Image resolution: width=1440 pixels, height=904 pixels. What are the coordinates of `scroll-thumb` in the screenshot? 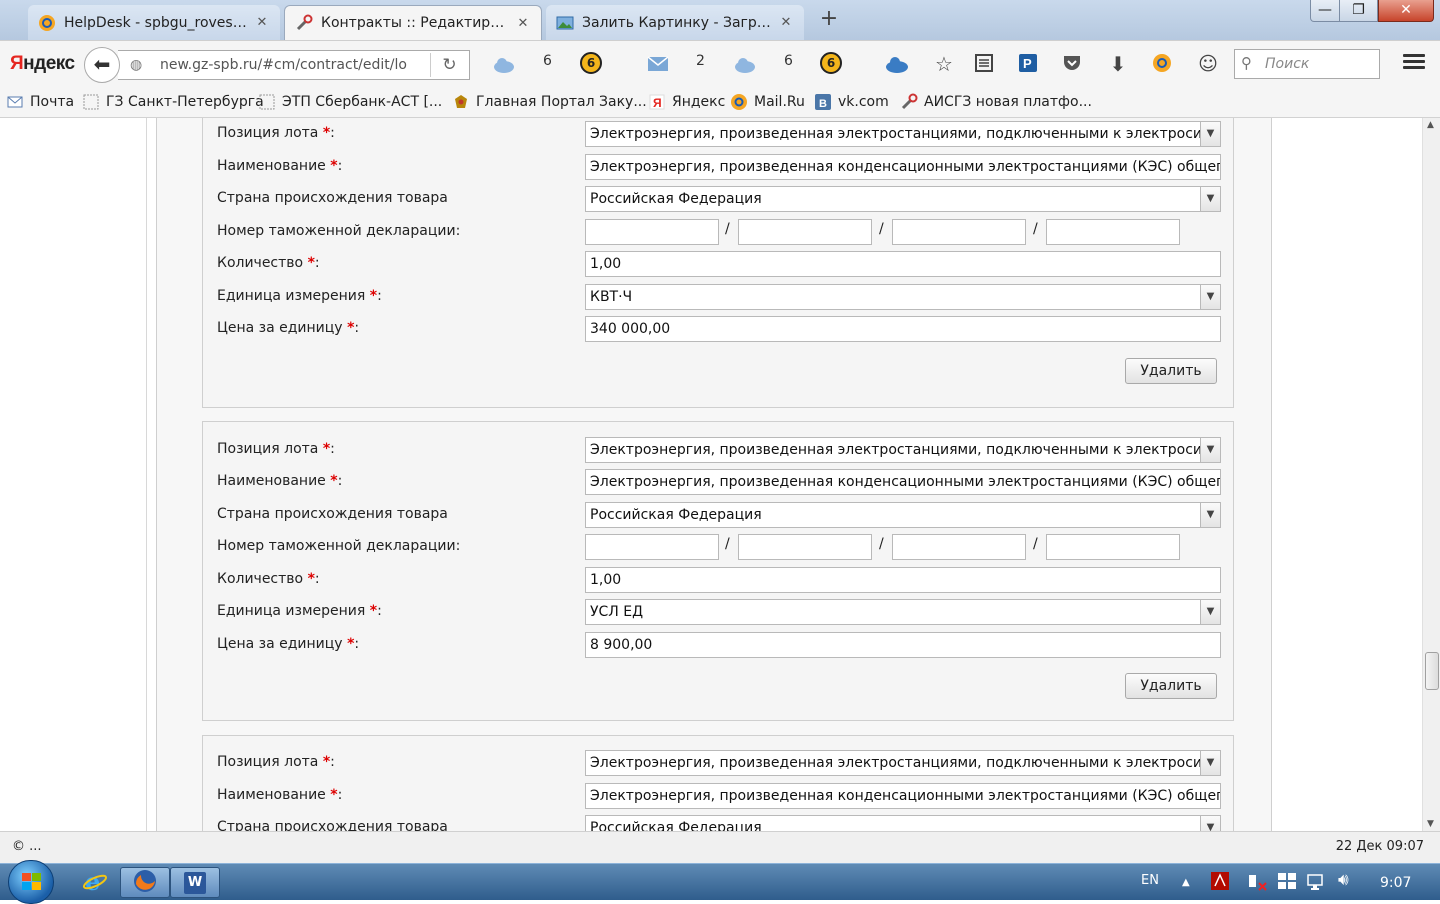 It's located at (1432, 671).